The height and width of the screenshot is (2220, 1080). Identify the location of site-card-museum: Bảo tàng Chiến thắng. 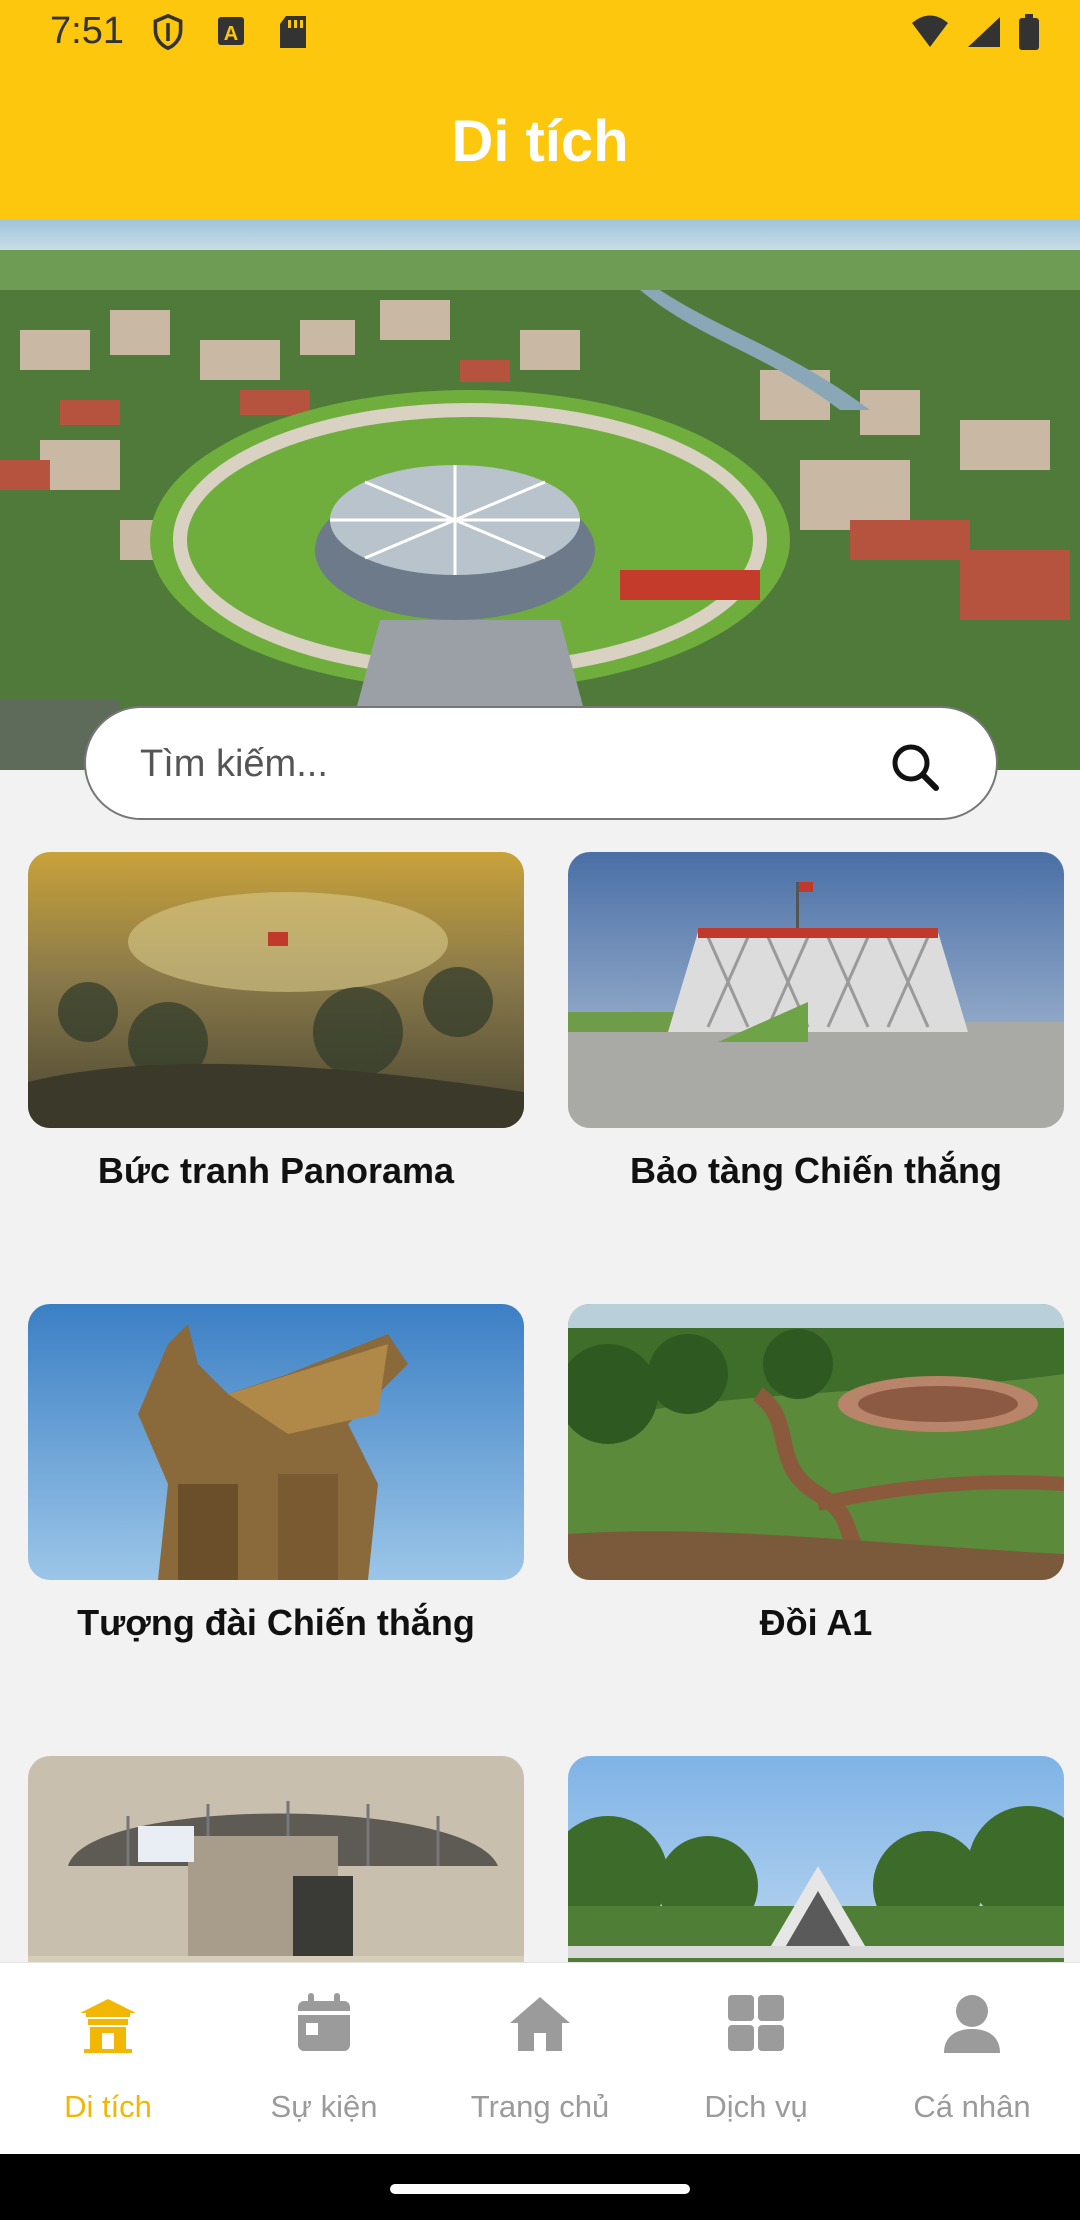
(816, 1022).